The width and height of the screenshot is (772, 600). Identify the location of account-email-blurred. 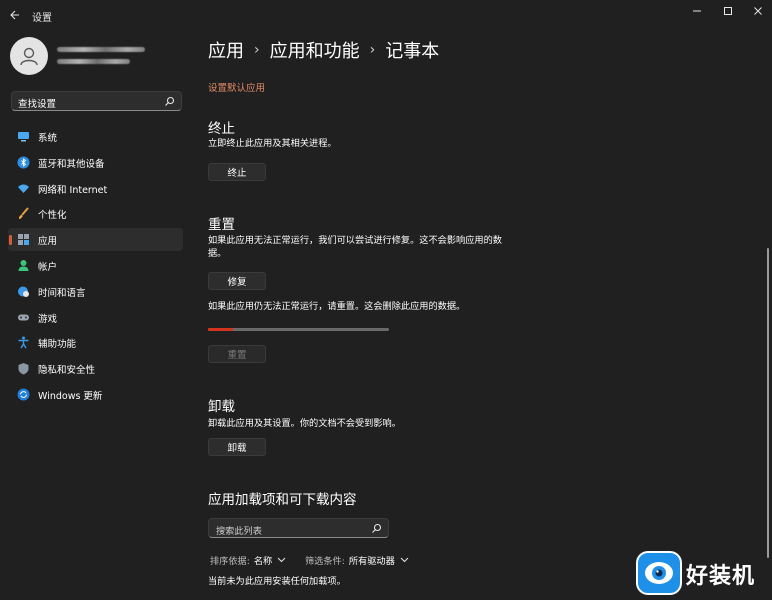
(101, 49).